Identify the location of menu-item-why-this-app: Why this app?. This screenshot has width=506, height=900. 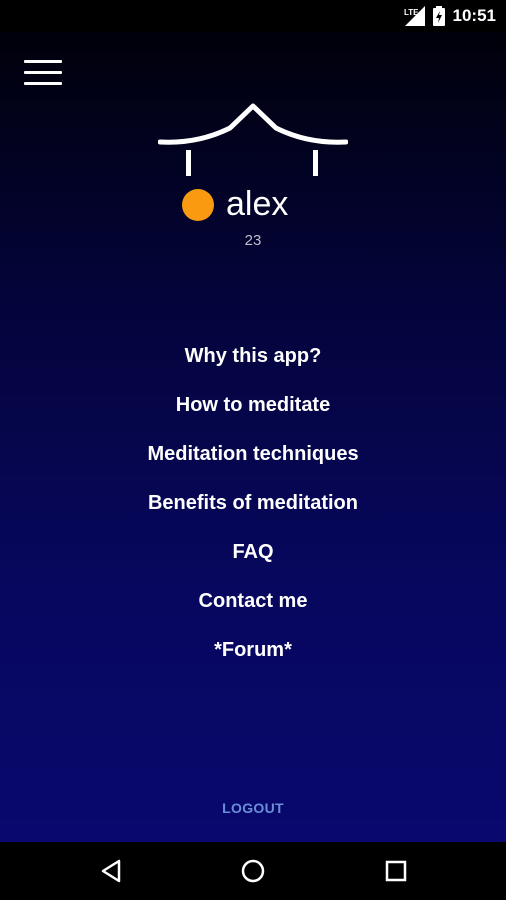
(253, 364).